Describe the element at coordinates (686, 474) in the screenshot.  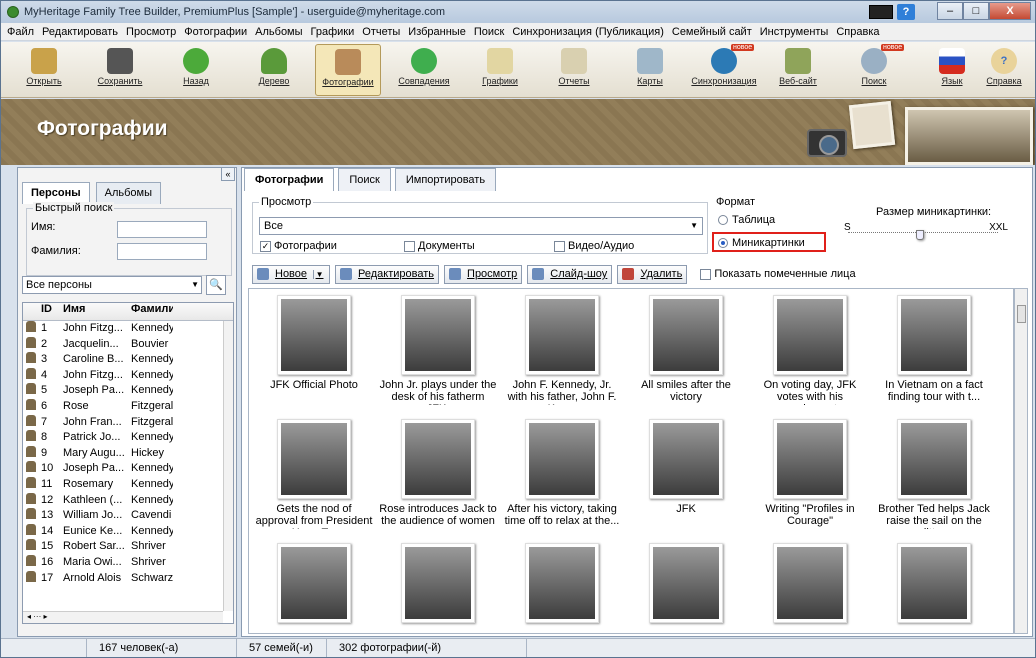
I see `photo-thumbnail: JFK` at that location.